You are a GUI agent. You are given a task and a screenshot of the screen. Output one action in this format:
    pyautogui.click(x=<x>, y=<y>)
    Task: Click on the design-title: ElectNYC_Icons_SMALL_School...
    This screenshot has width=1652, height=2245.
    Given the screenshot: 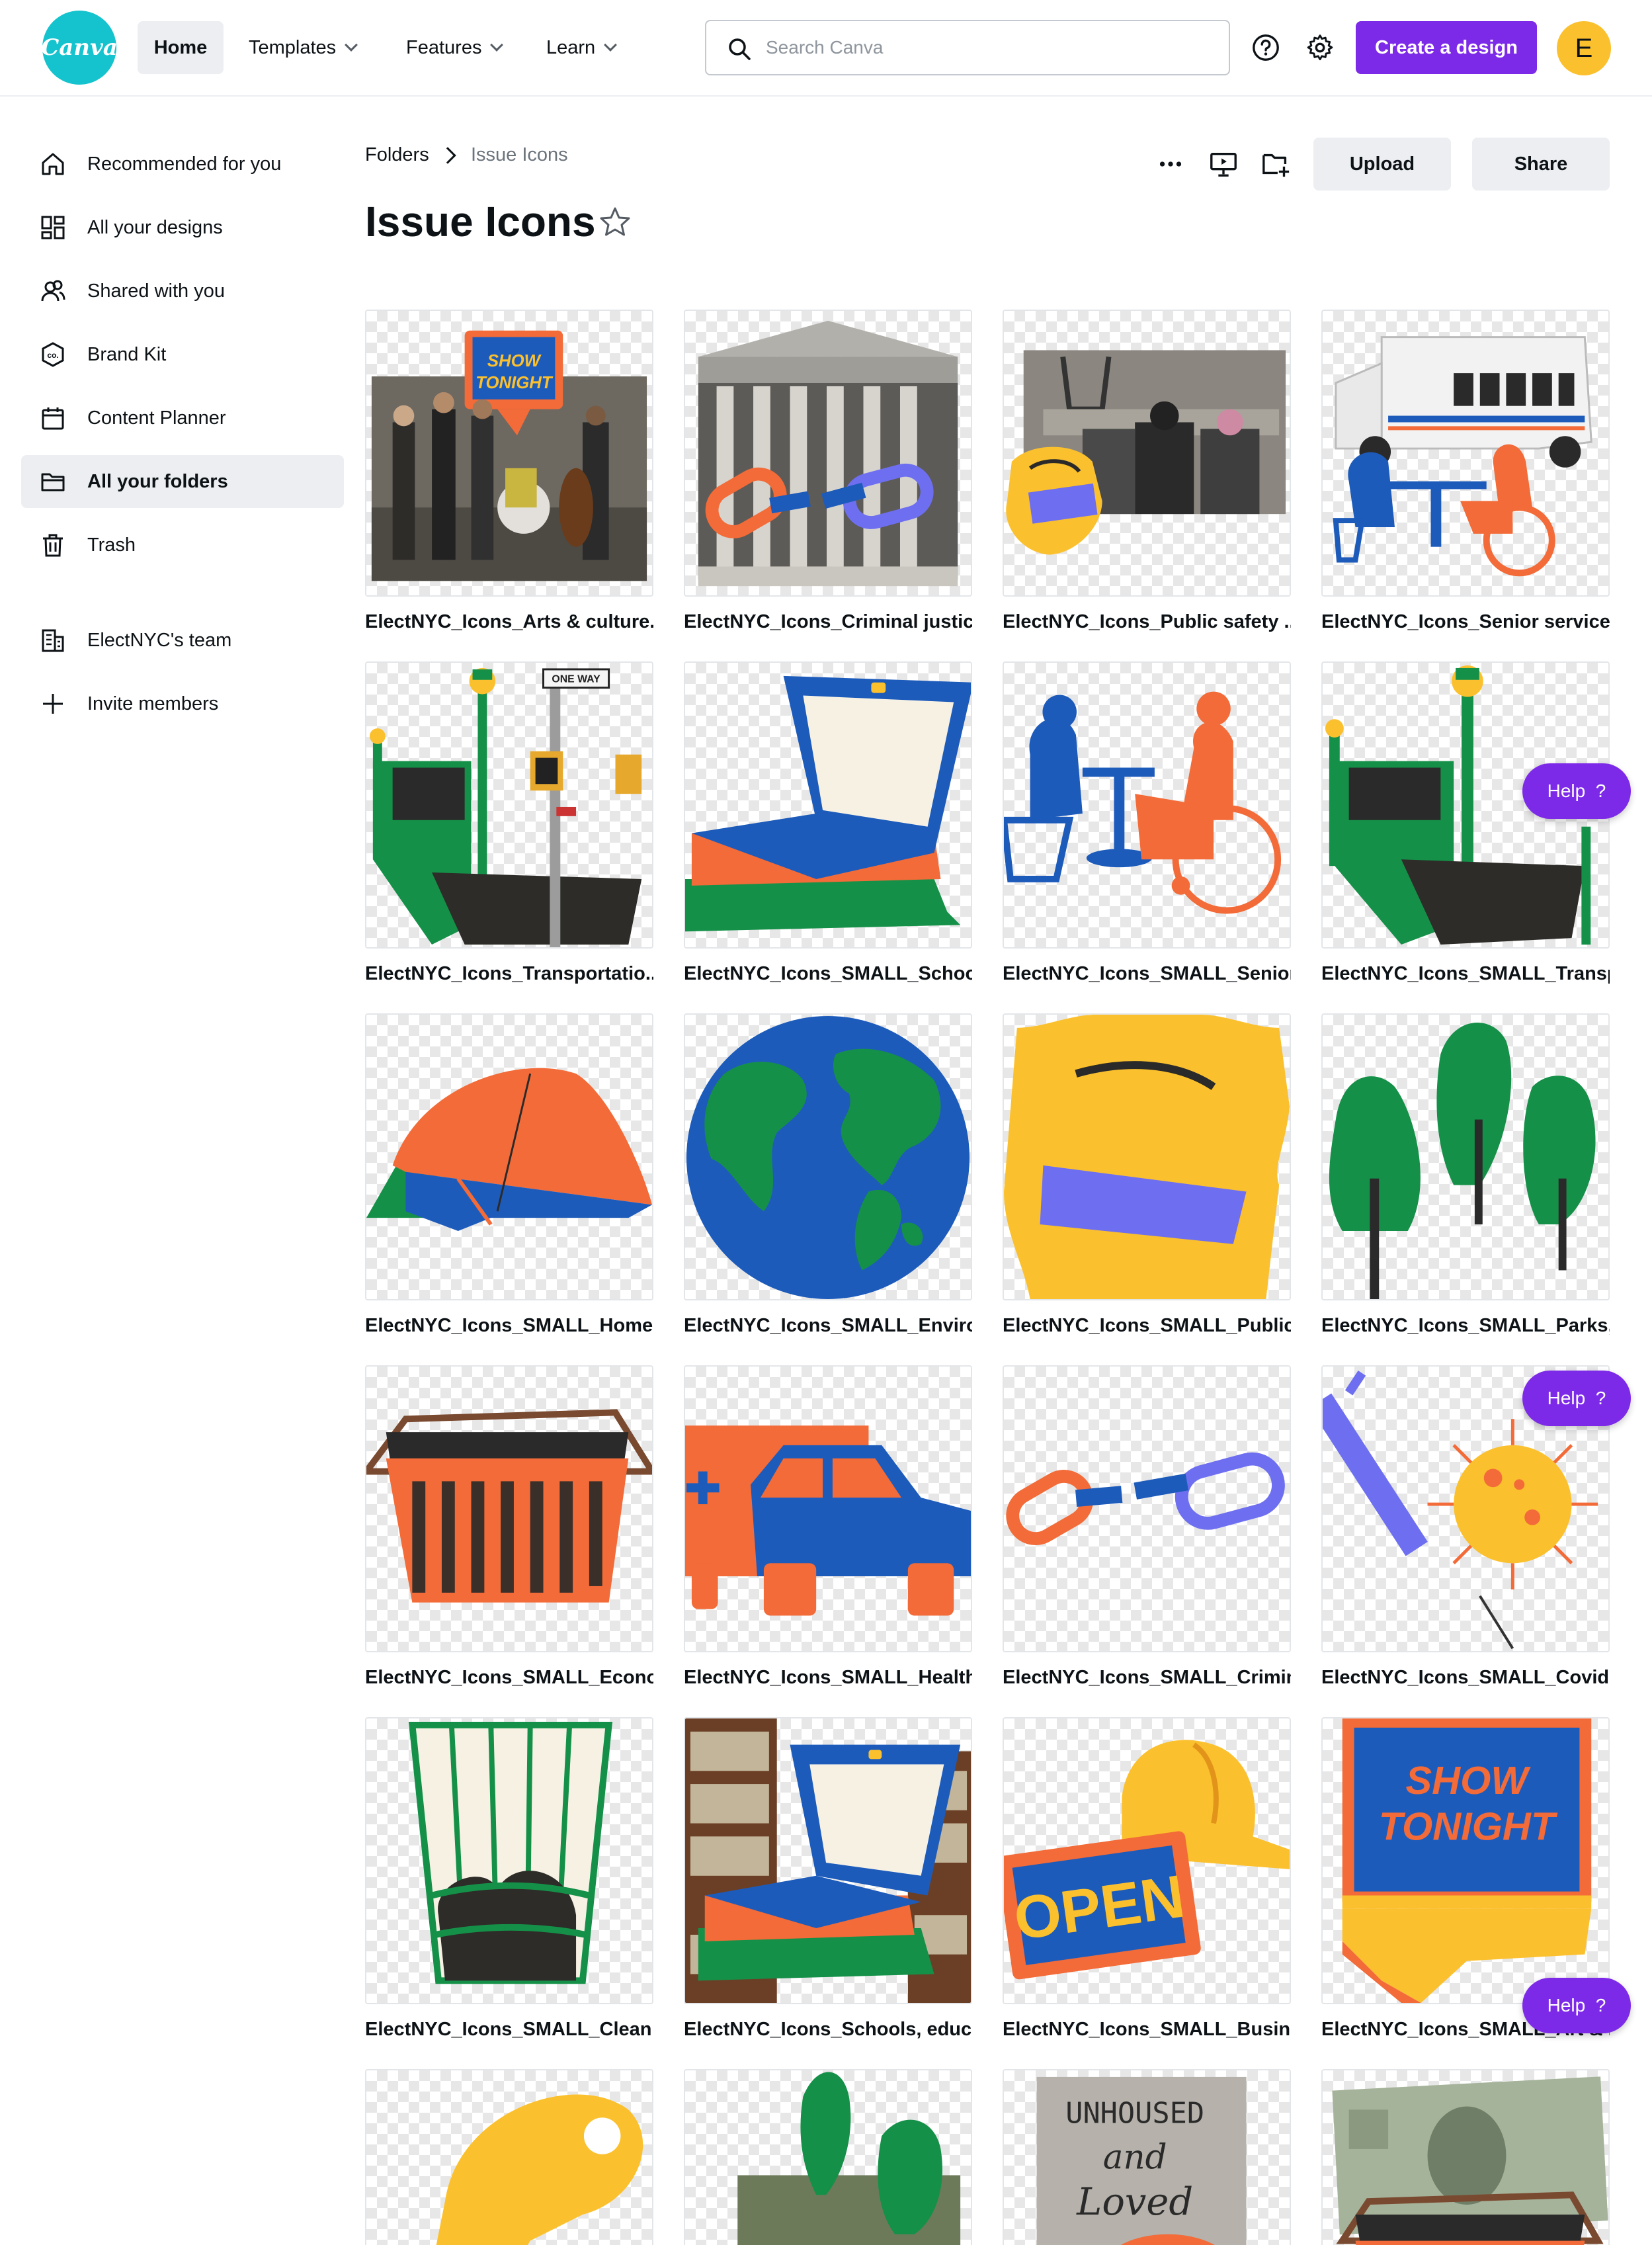 What is the action you would take?
    pyautogui.click(x=828, y=974)
    